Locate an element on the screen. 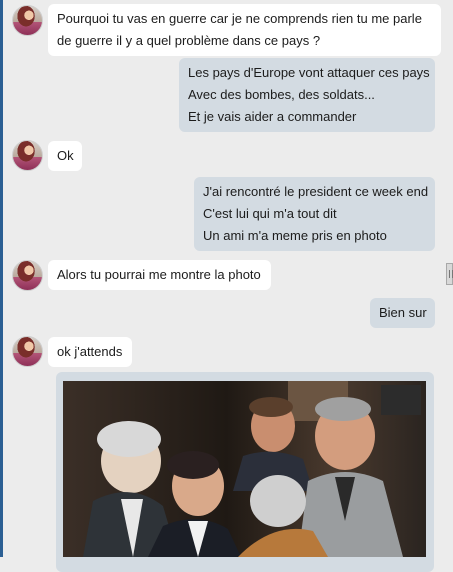  message-line: Alors tu pourrai me montre la photo is located at coordinates (159, 274).